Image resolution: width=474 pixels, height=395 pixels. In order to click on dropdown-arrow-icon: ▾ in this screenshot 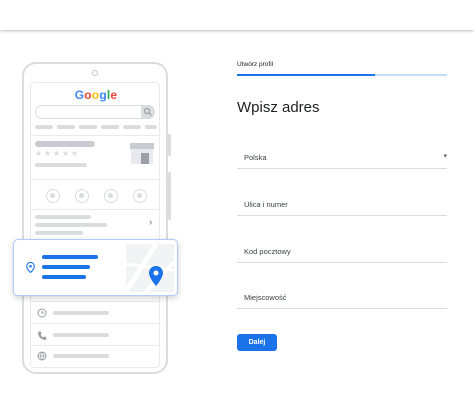, I will do `click(445, 156)`.